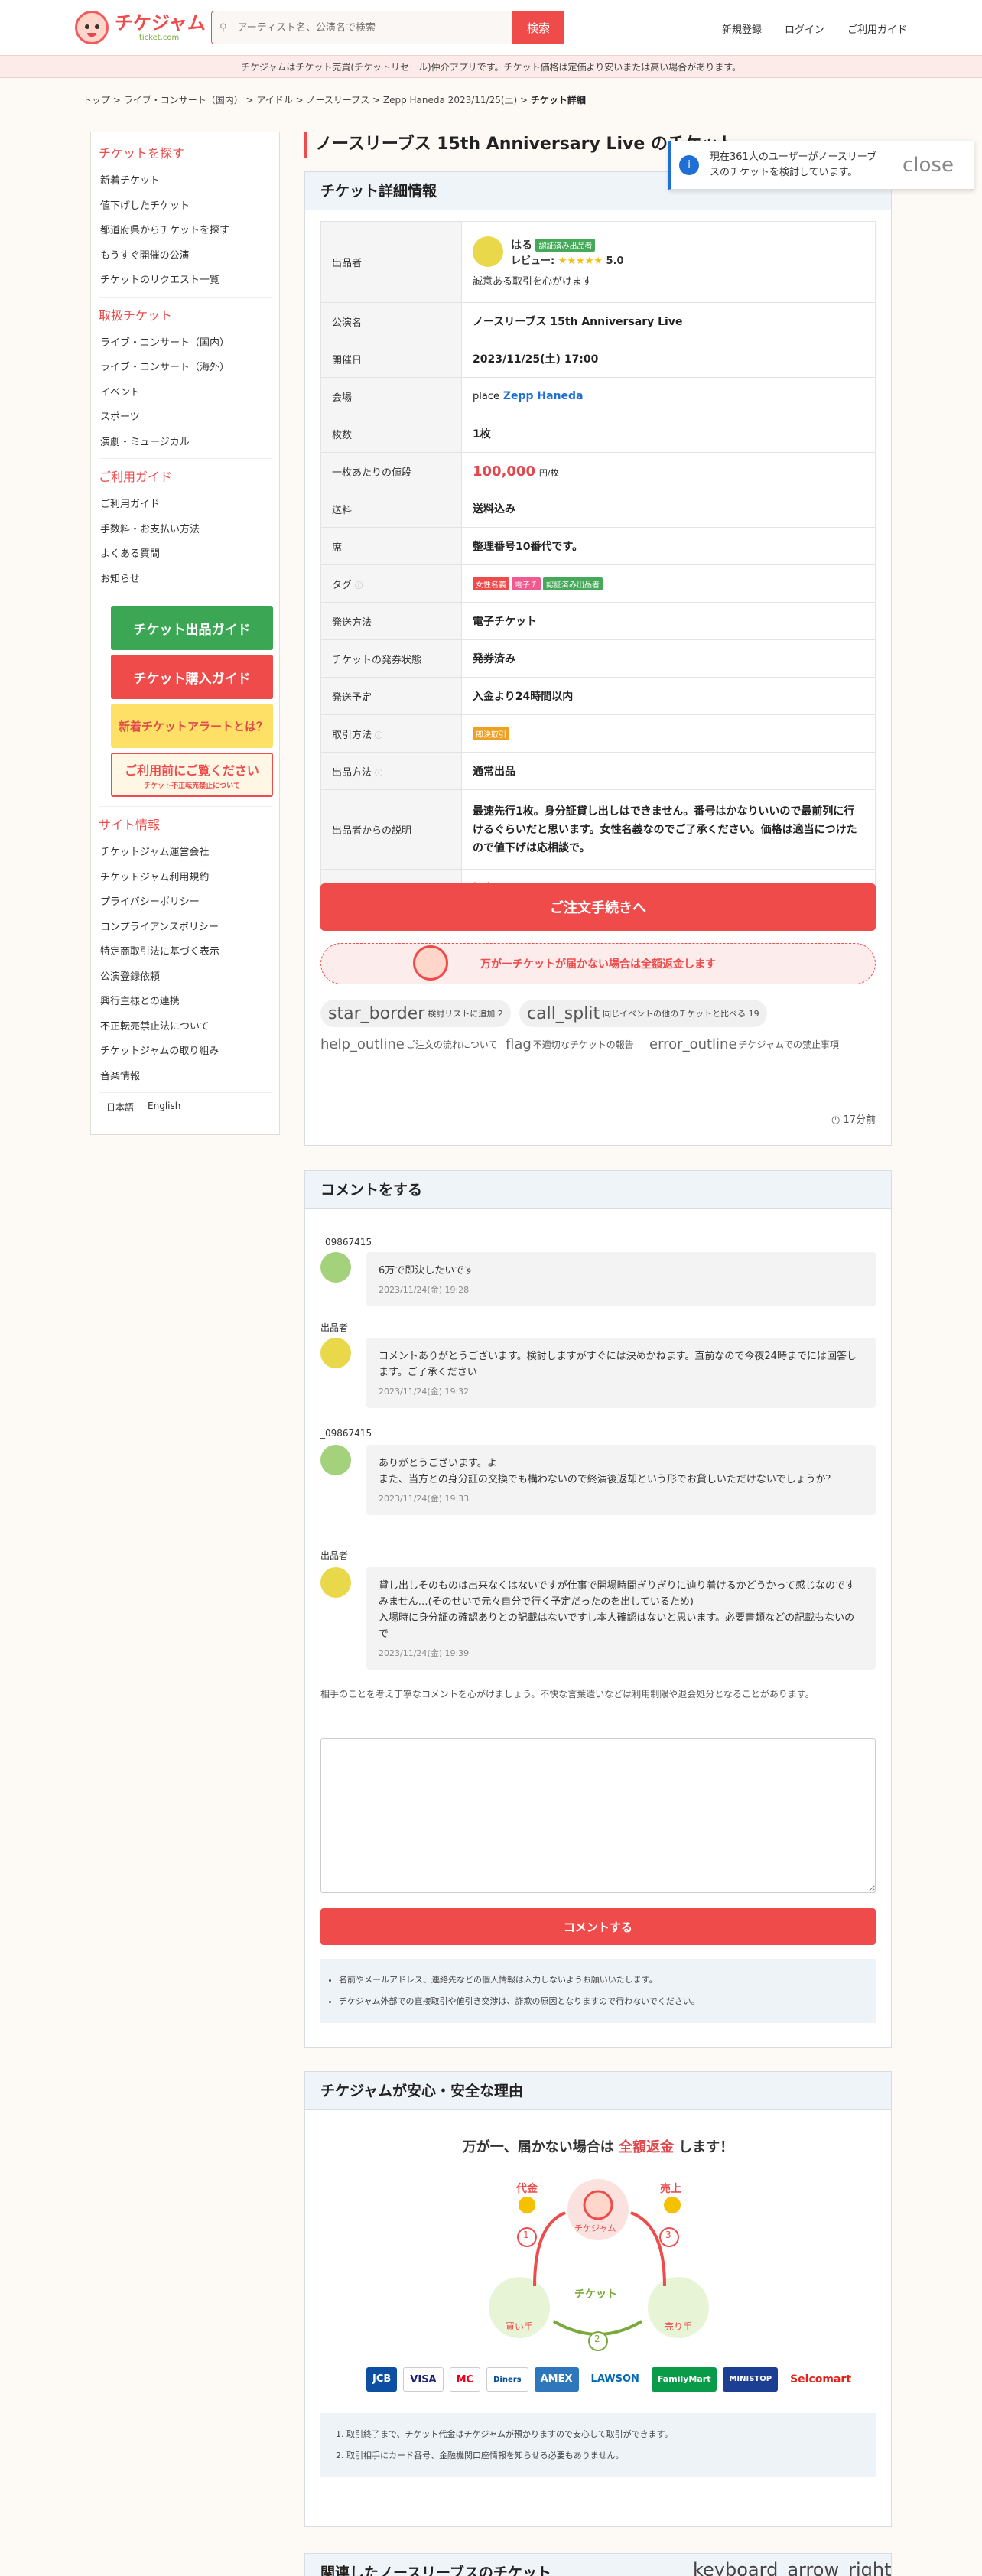  What do you see at coordinates (391, 509) in the screenshot?
I see `row-label: 送料` at bounding box center [391, 509].